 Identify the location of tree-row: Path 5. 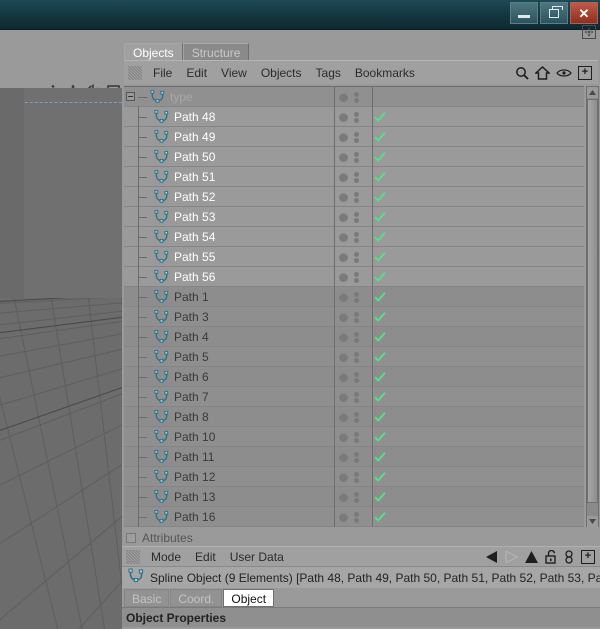
(354, 356).